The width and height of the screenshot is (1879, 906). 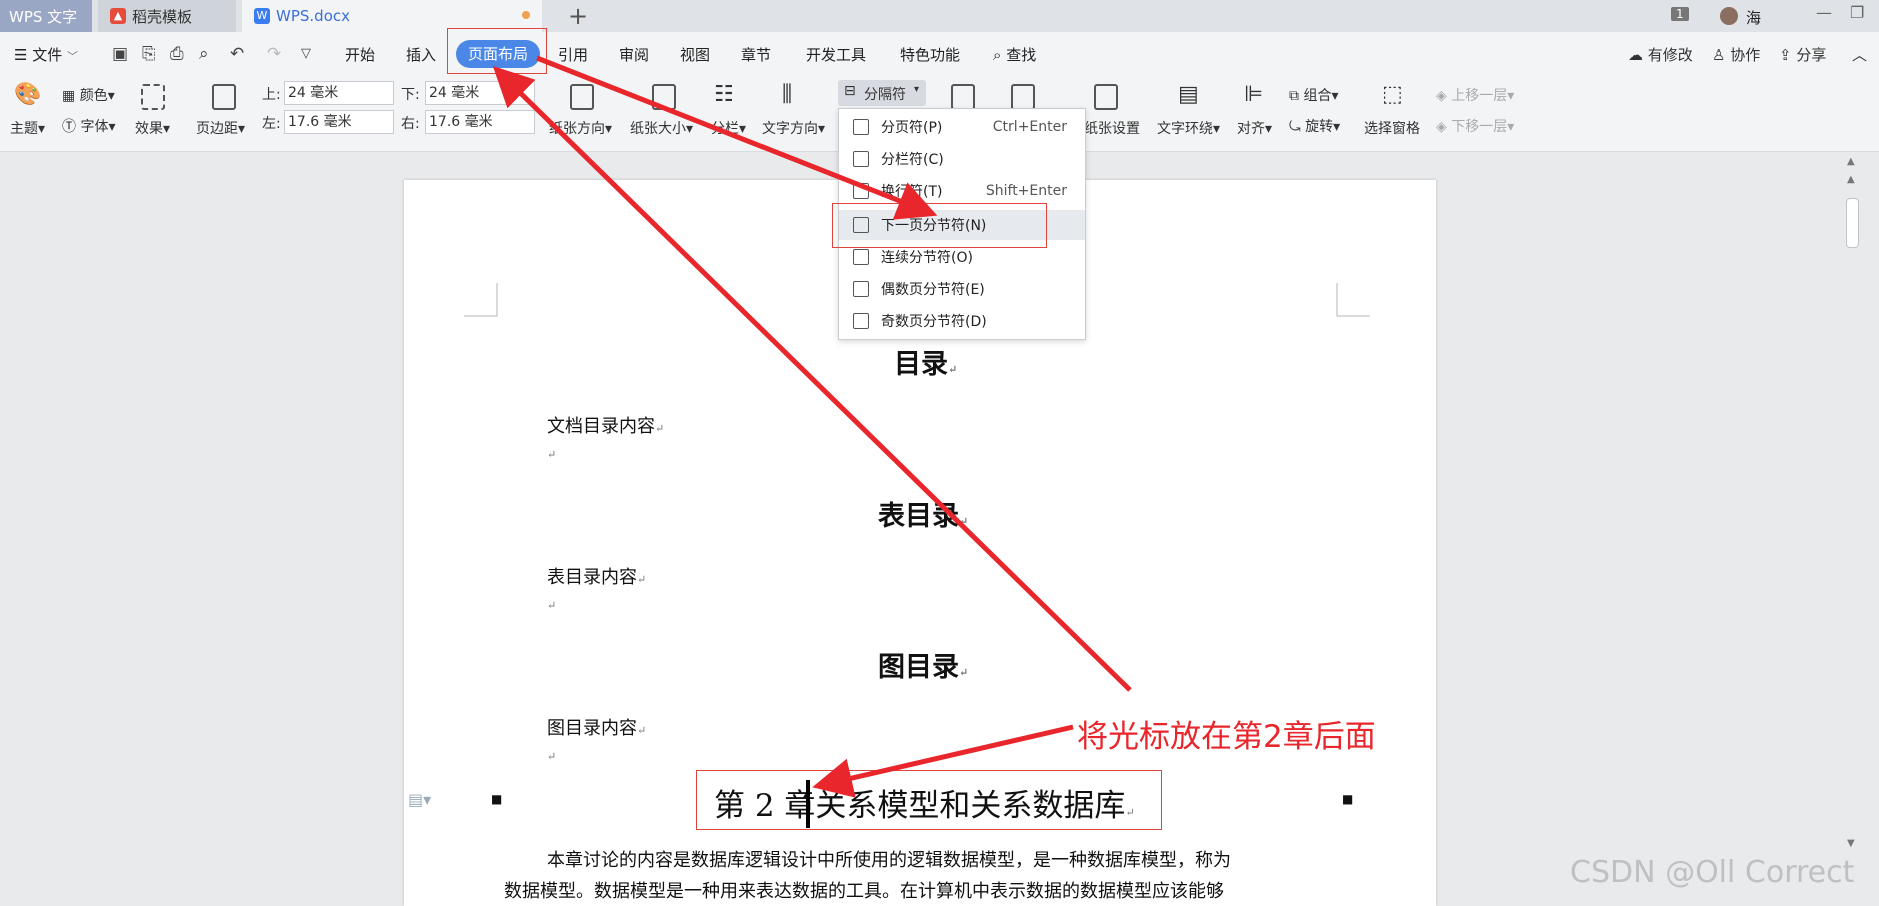 What do you see at coordinates (1475, 95) in the screenshot?
I see `bring-forward-button: ◈ 上移一层▾` at bounding box center [1475, 95].